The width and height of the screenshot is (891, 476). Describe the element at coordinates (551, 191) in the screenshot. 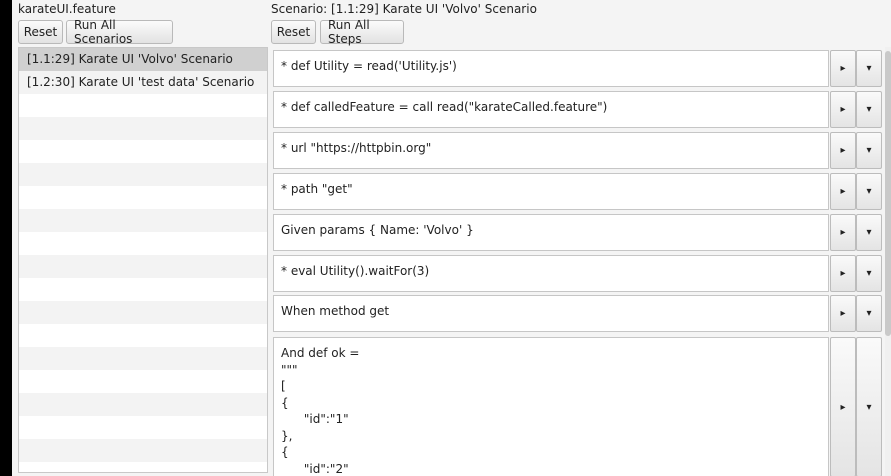

I see `step-text: * path "get"` at that location.